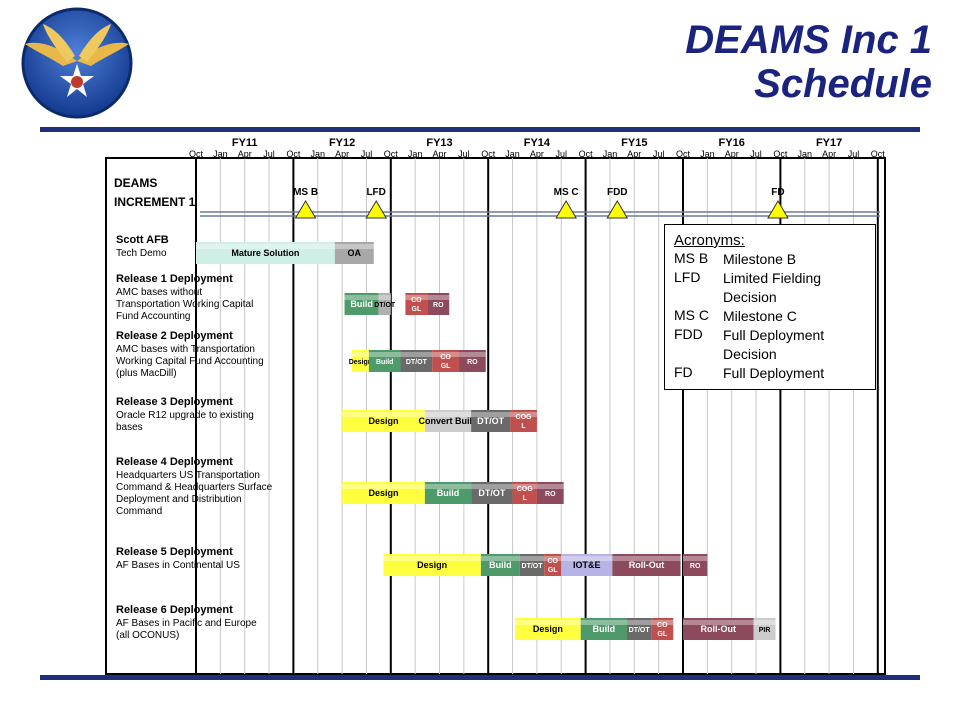 The image size is (960, 720). Describe the element at coordinates (765, 630) in the screenshot. I see `phase-label: PIR` at that location.